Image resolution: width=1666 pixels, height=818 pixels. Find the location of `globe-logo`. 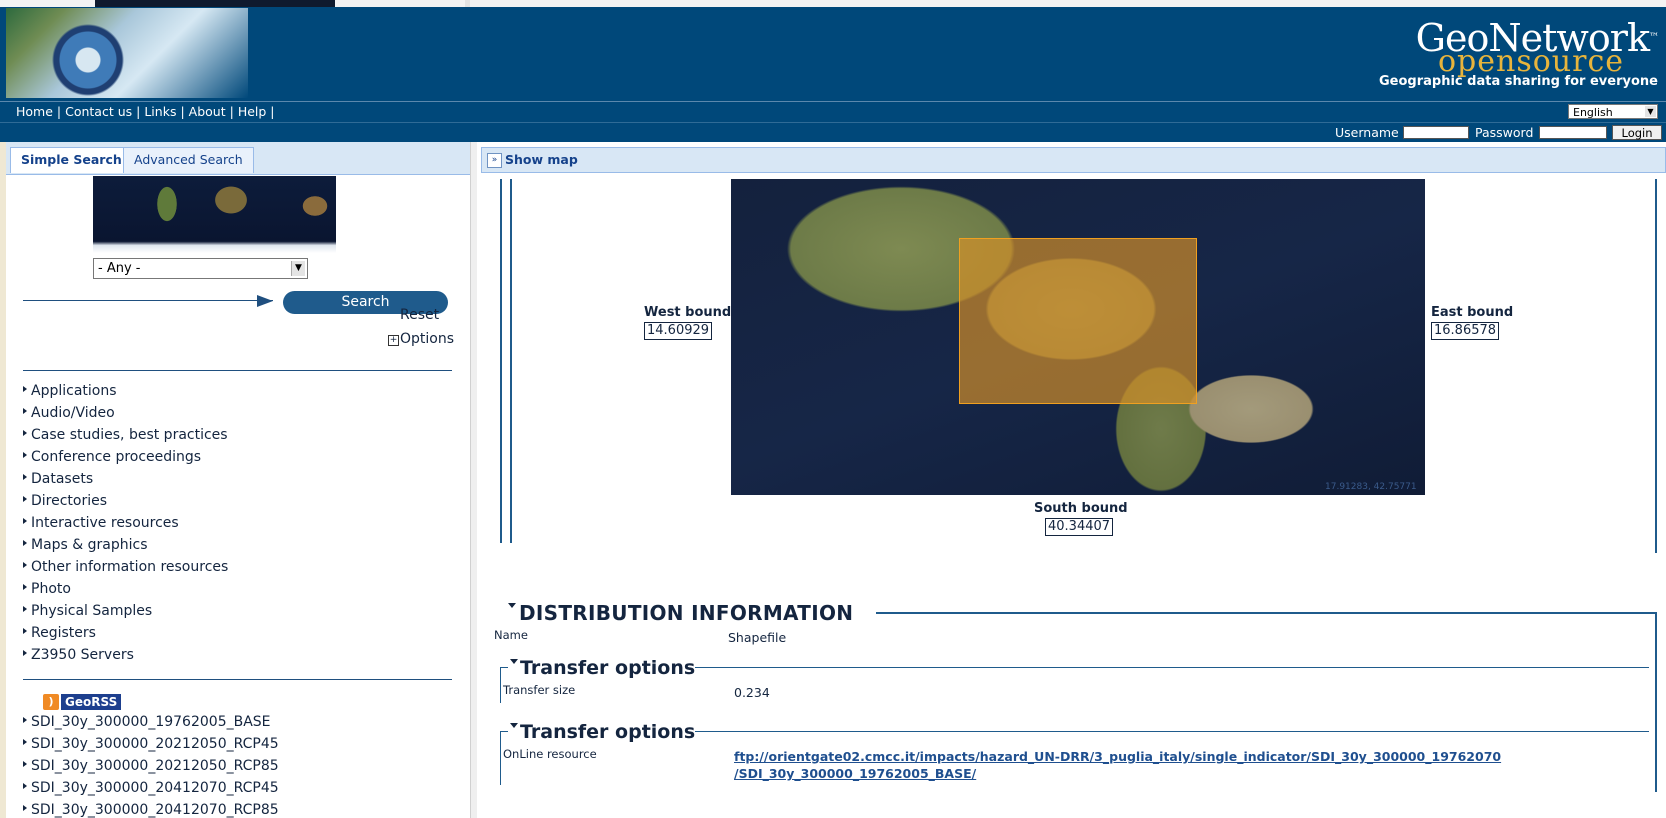

globe-logo is located at coordinates (127, 53).